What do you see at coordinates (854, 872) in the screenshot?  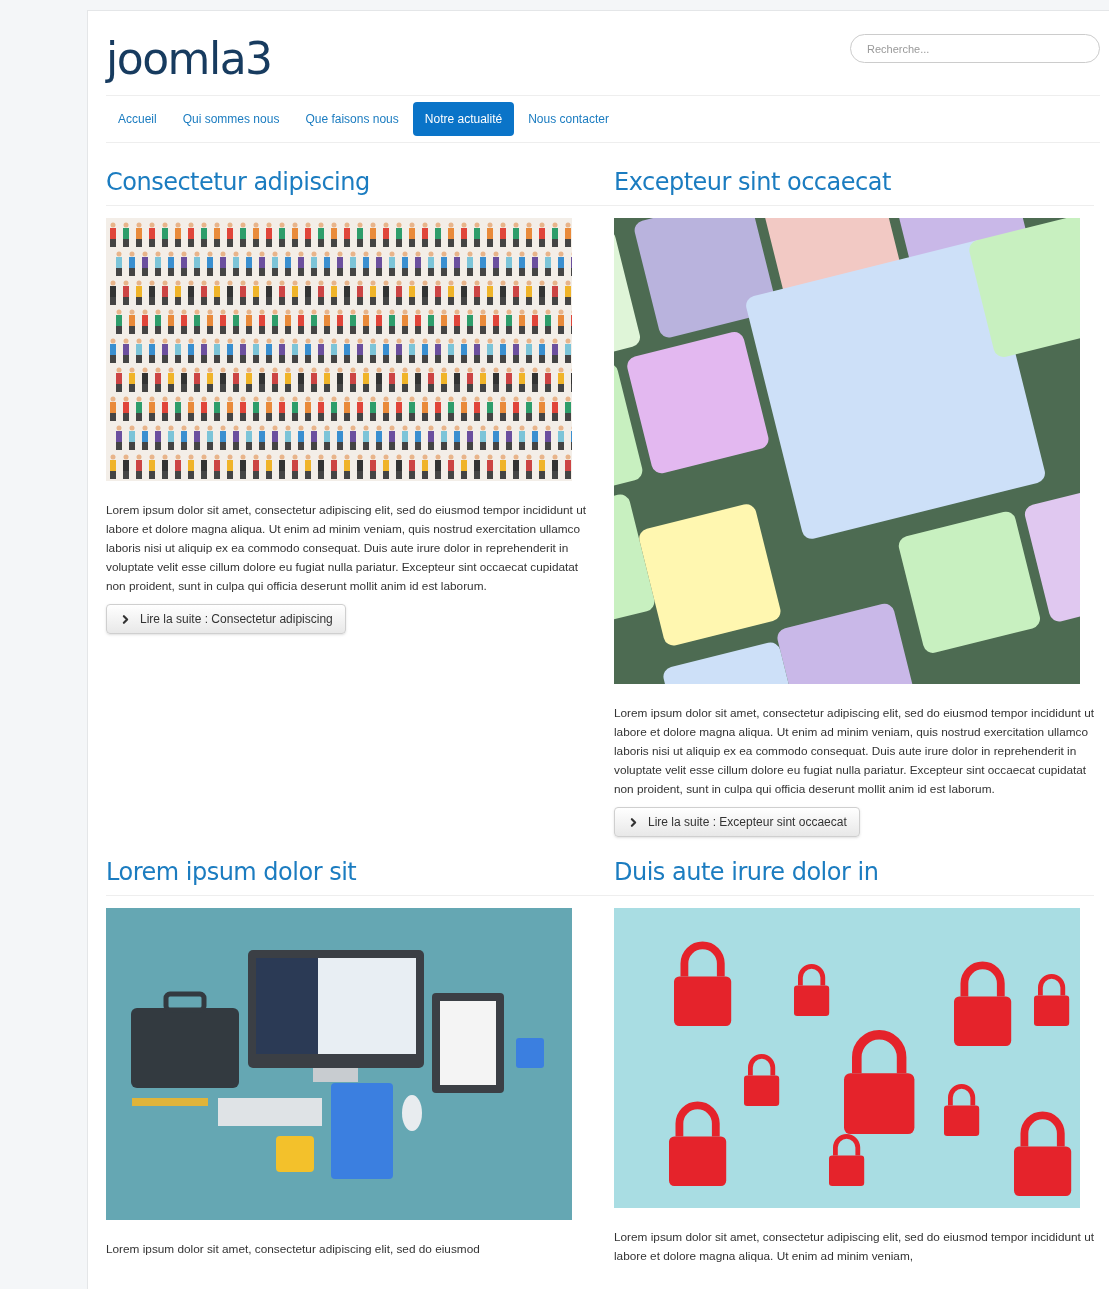 I see `article-title: Duis aute irure dolor in` at bounding box center [854, 872].